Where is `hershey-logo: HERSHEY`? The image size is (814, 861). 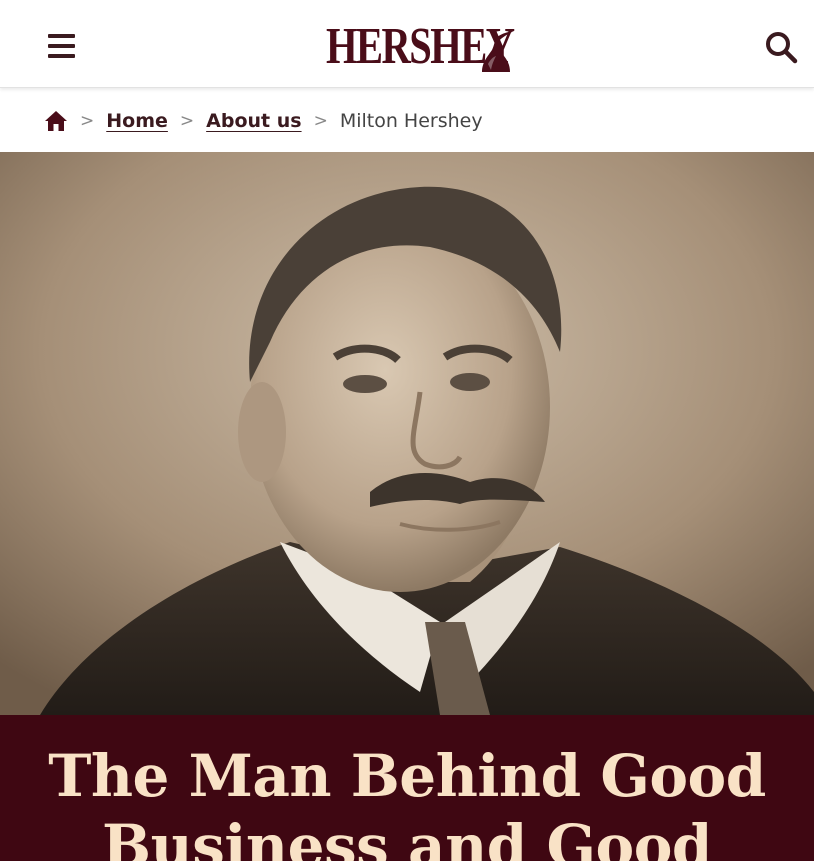
hershey-logo: HERSHEY is located at coordinates (420, 47).